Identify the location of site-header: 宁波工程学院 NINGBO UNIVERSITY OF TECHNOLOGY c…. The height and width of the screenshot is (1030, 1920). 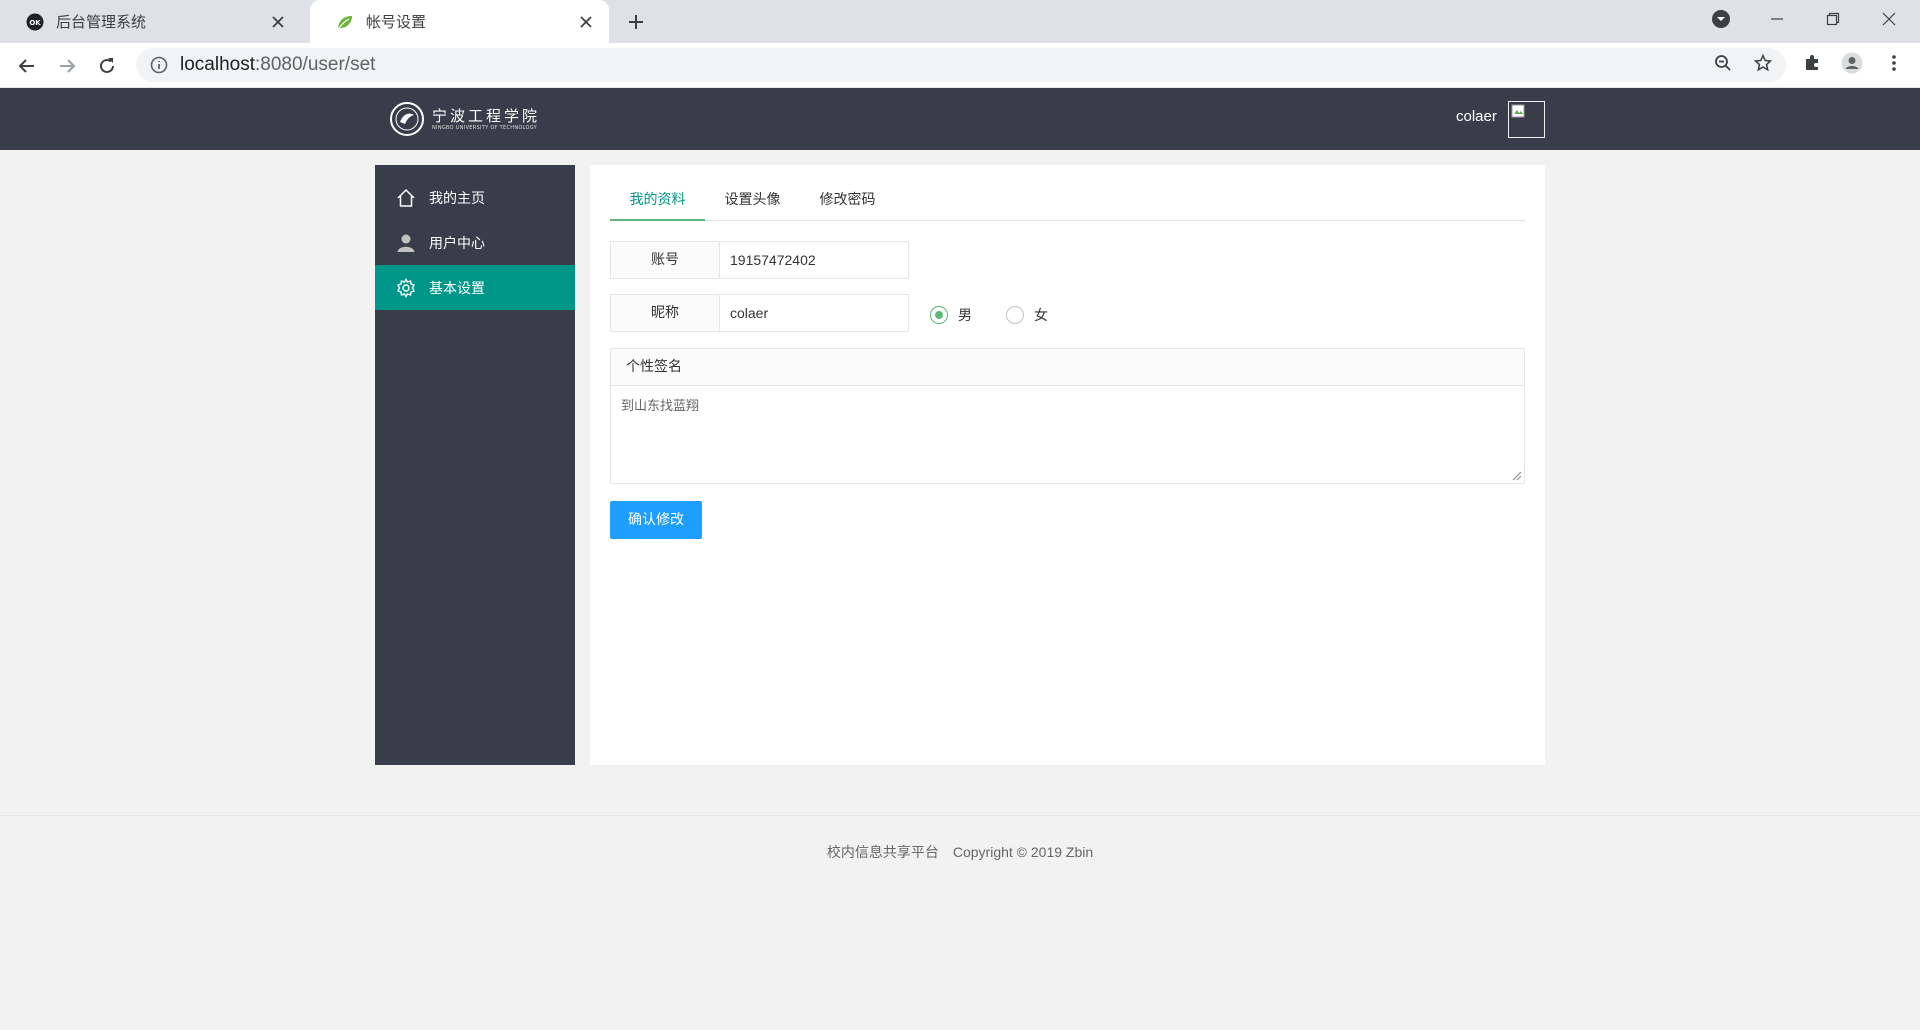
(960, 119).